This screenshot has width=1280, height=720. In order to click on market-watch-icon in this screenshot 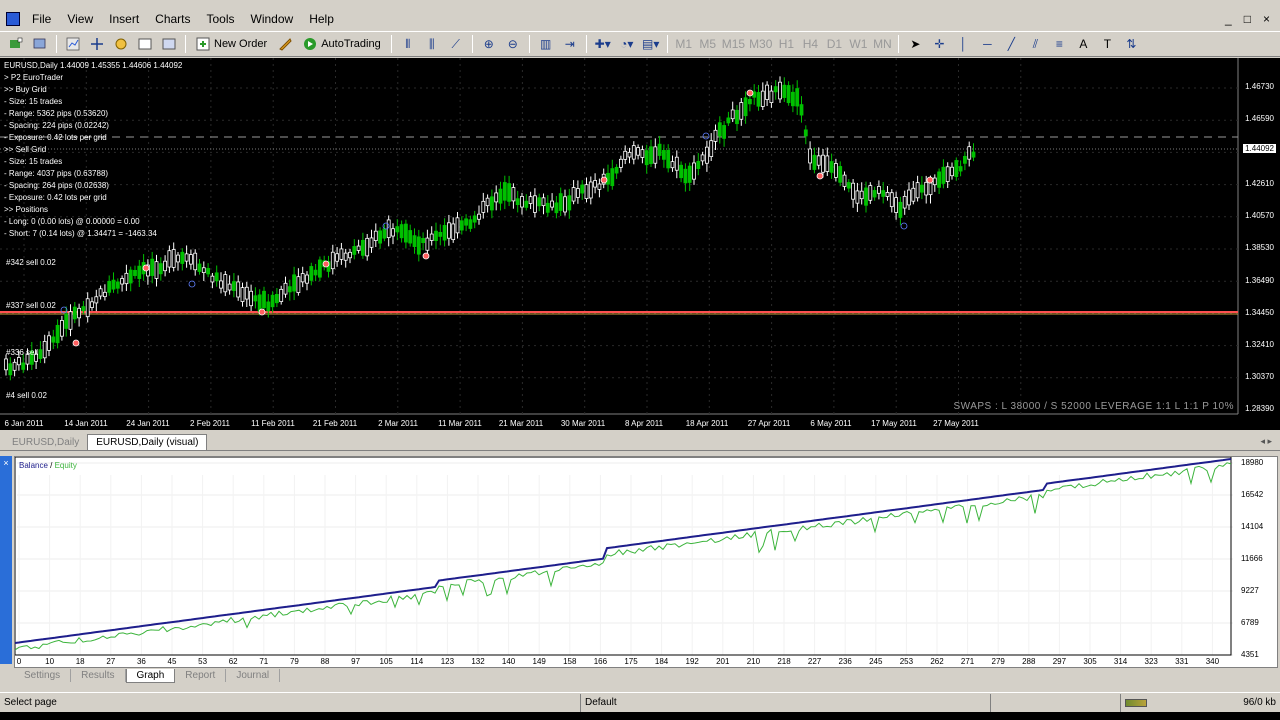, I will do `click(73, 44)`.